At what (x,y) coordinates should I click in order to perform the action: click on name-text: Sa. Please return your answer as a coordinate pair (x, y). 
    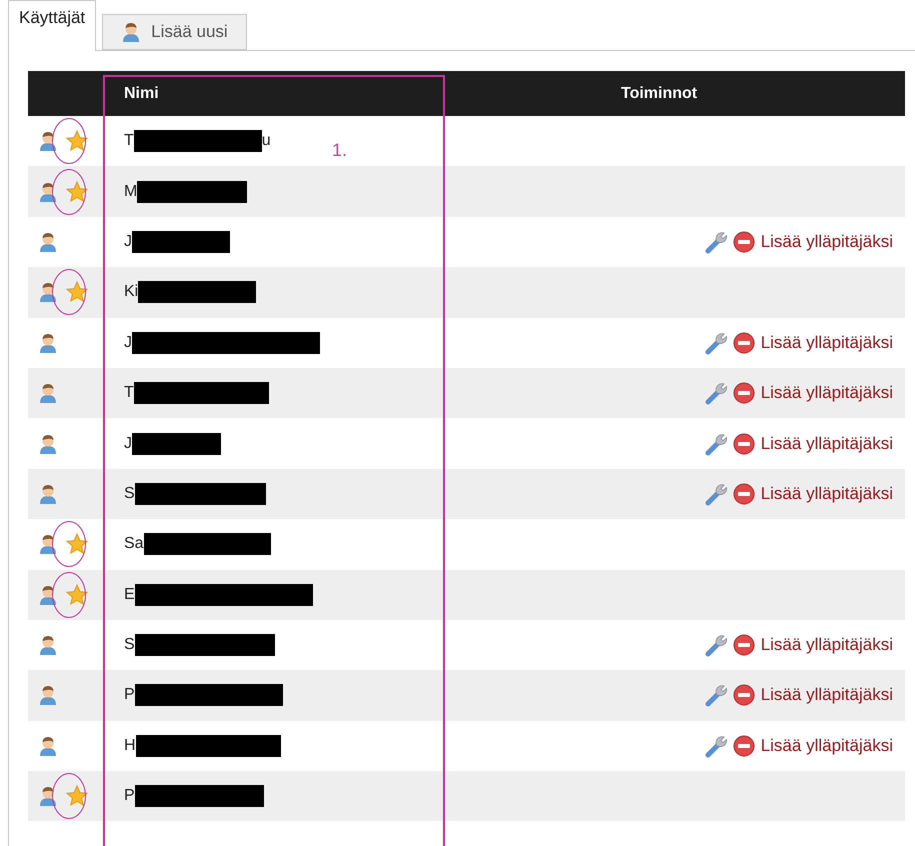
    Looking at the image, I should click on (134, 544).